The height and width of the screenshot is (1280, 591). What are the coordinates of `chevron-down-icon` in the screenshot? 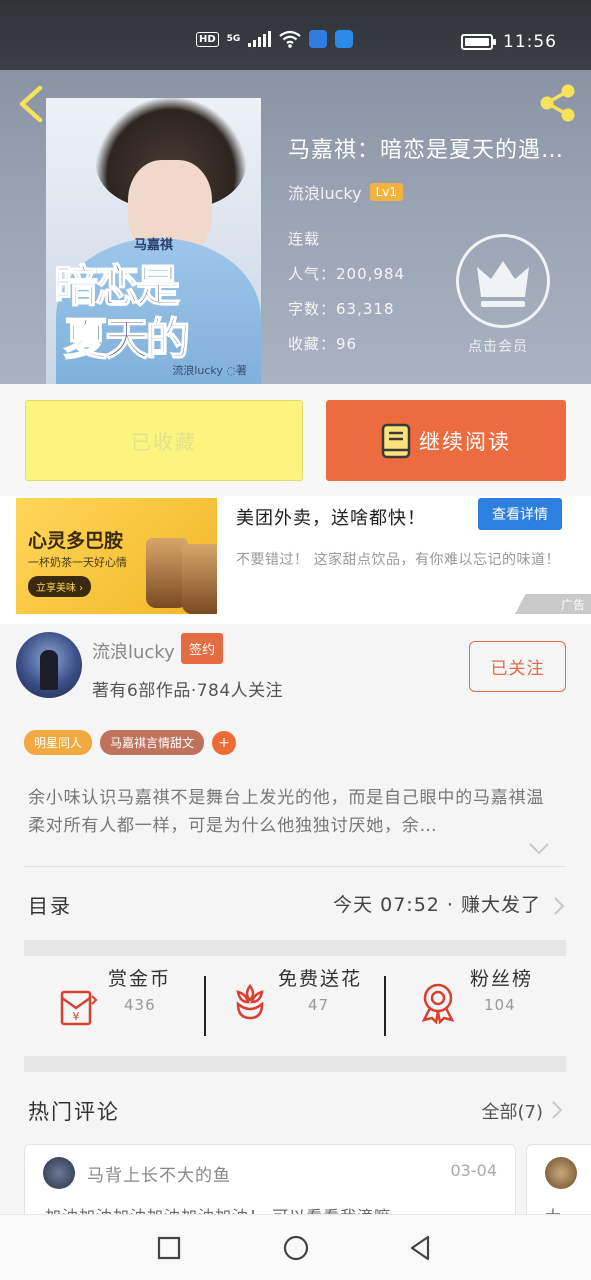 It's located at (539, 849).